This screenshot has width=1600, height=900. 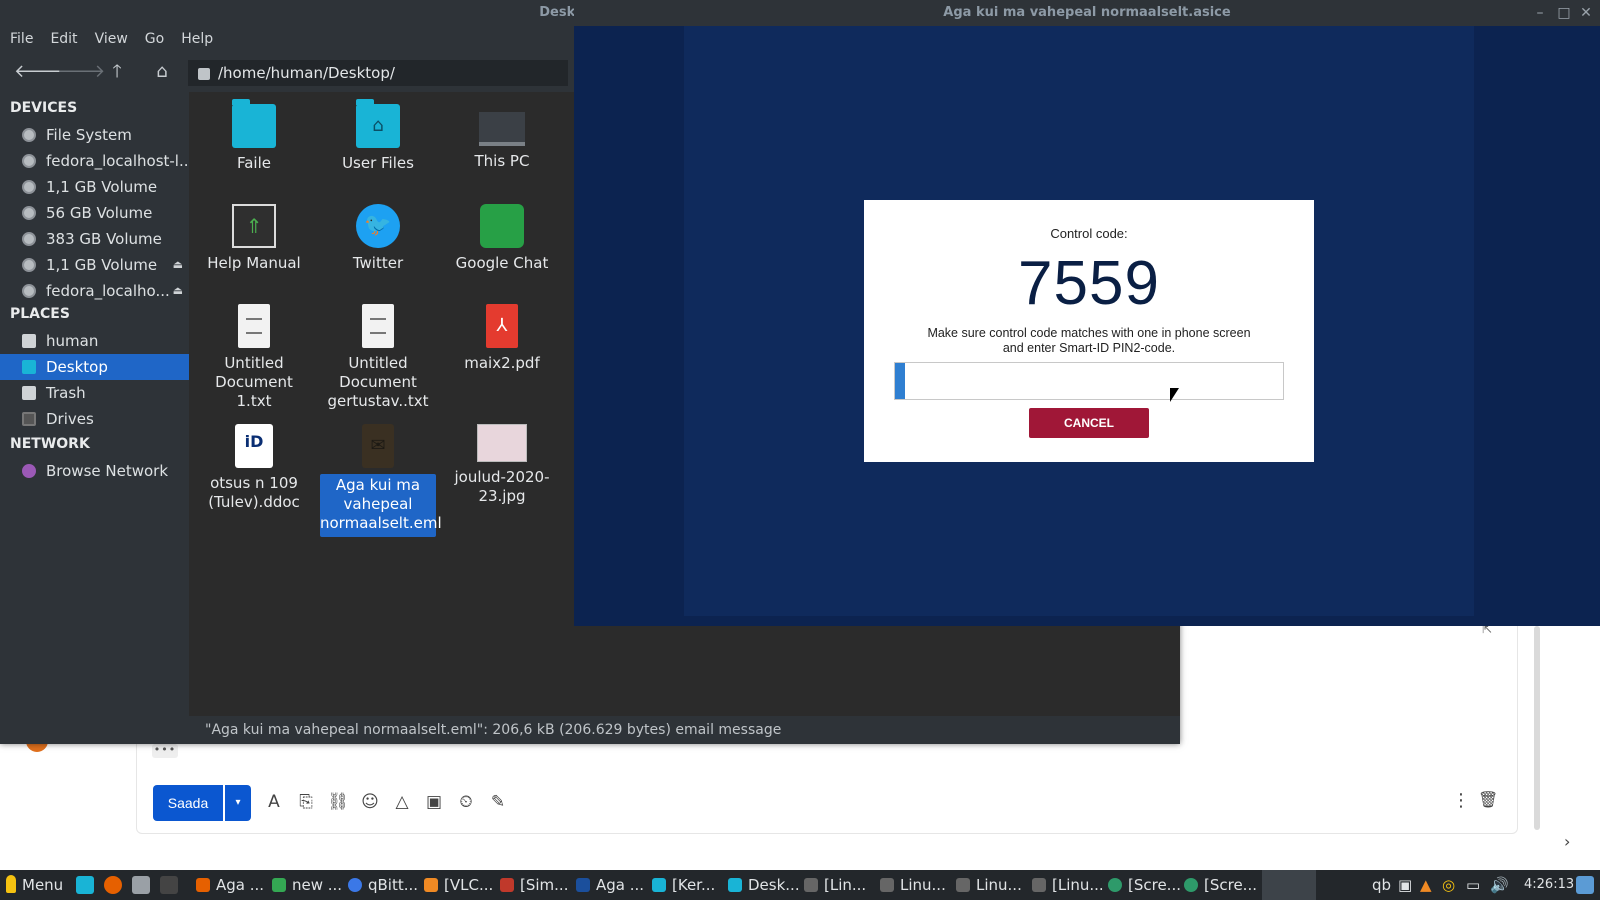 I want to click on disk-icon, so click(x=29, y=213).